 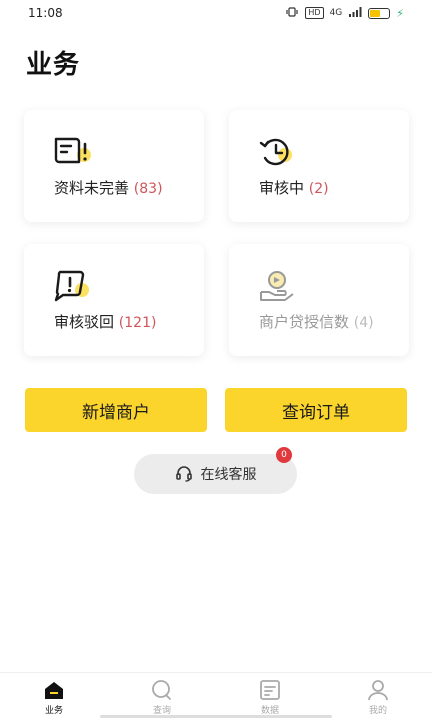 I want to click on coin-hand-icon, so click(x=277, y=286).